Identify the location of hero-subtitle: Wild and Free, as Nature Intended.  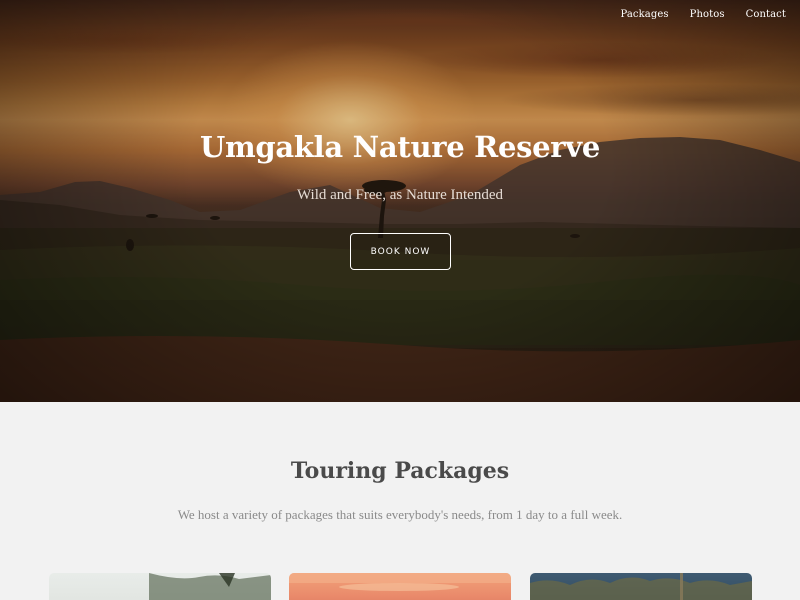
(400, 195).